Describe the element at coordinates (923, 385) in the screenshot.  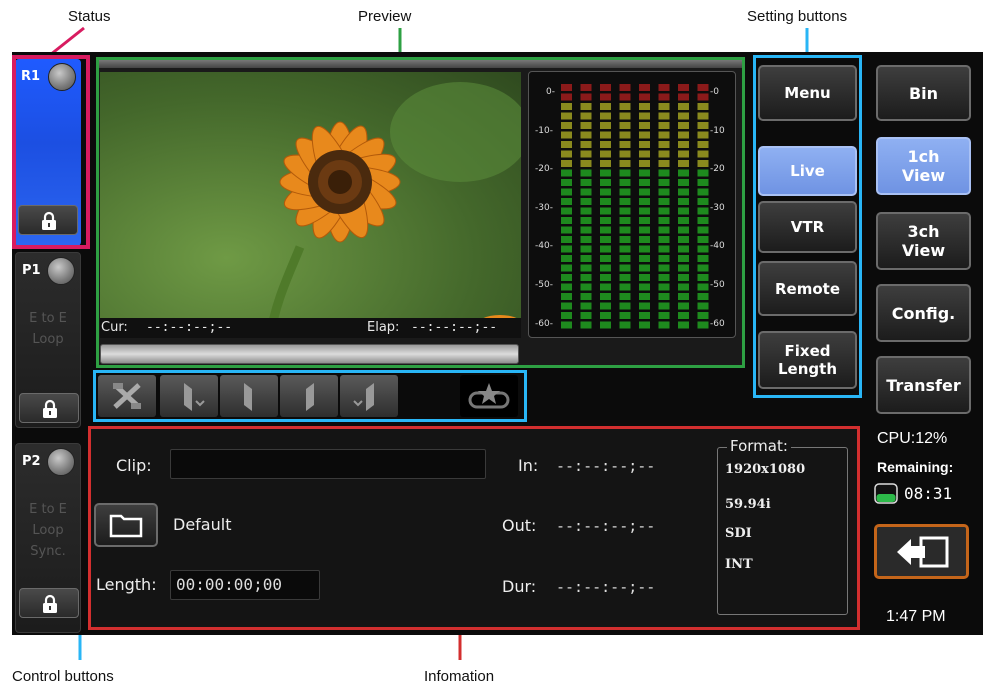
I see `transfer-button: Transfer` at that location.